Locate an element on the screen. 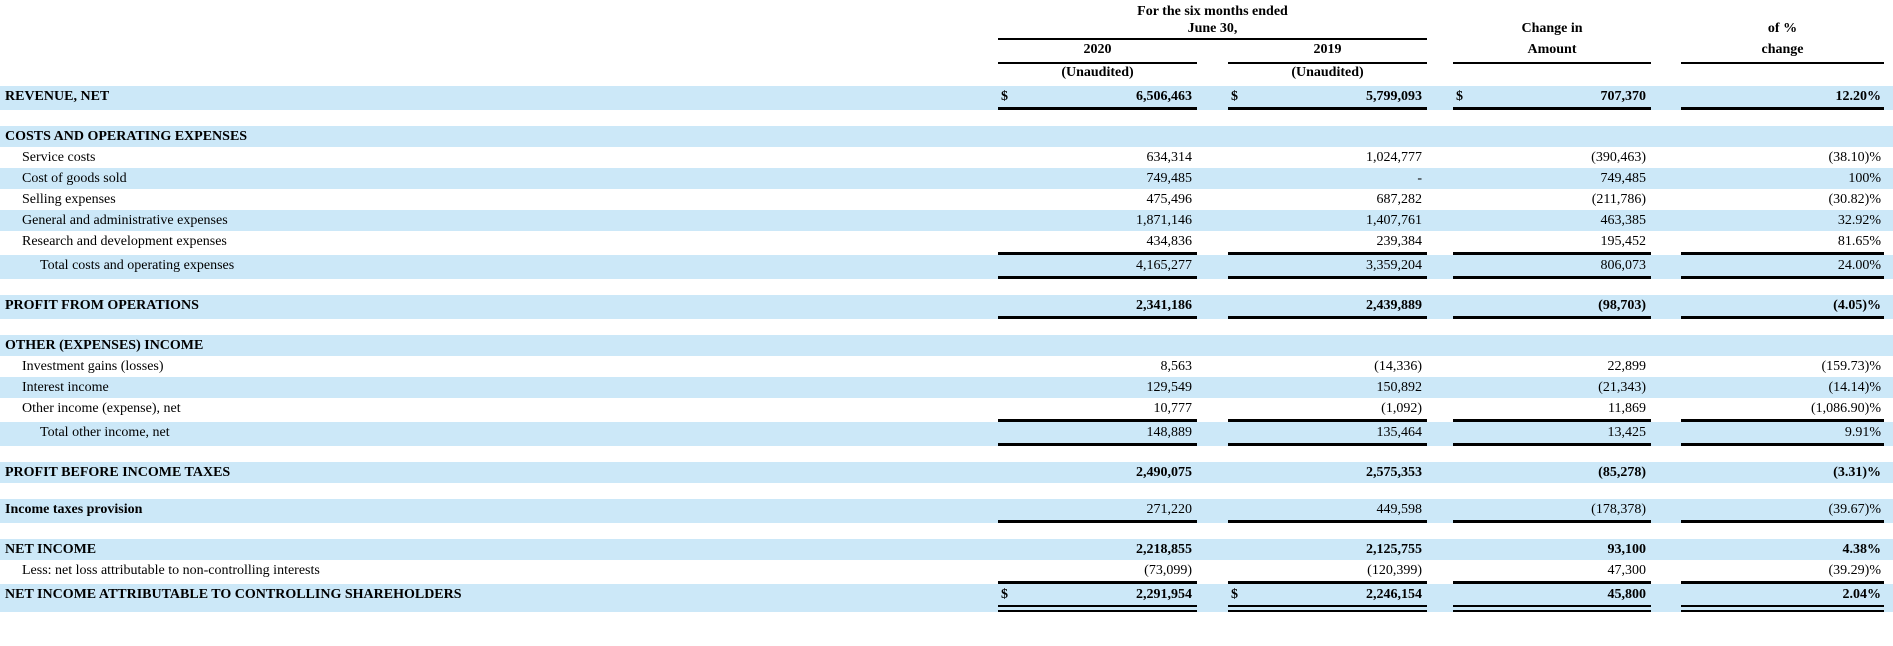 Image resolution: width=1893 pixels, height=646 pixels. value-2019: 2,125,755 is located at coordinates (1394, 549).